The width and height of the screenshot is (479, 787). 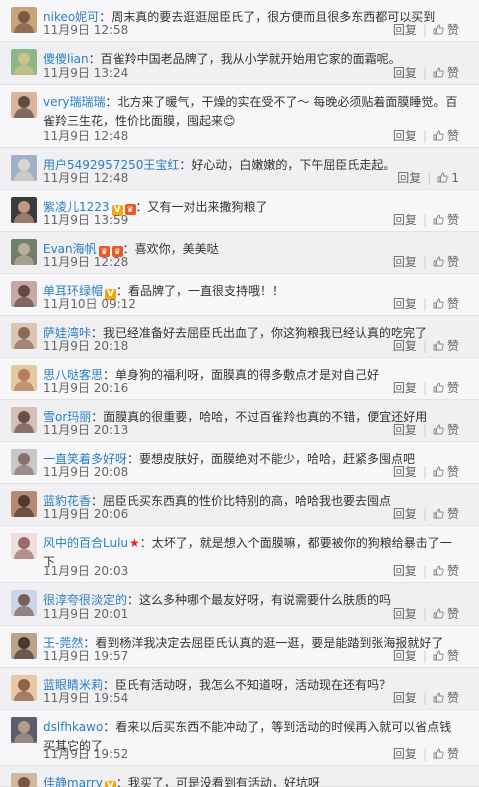 I want to click on comment-row: 佳静marry V ：我买了，可是没看到有活动，好坑呀, so click(x=239, y=776).